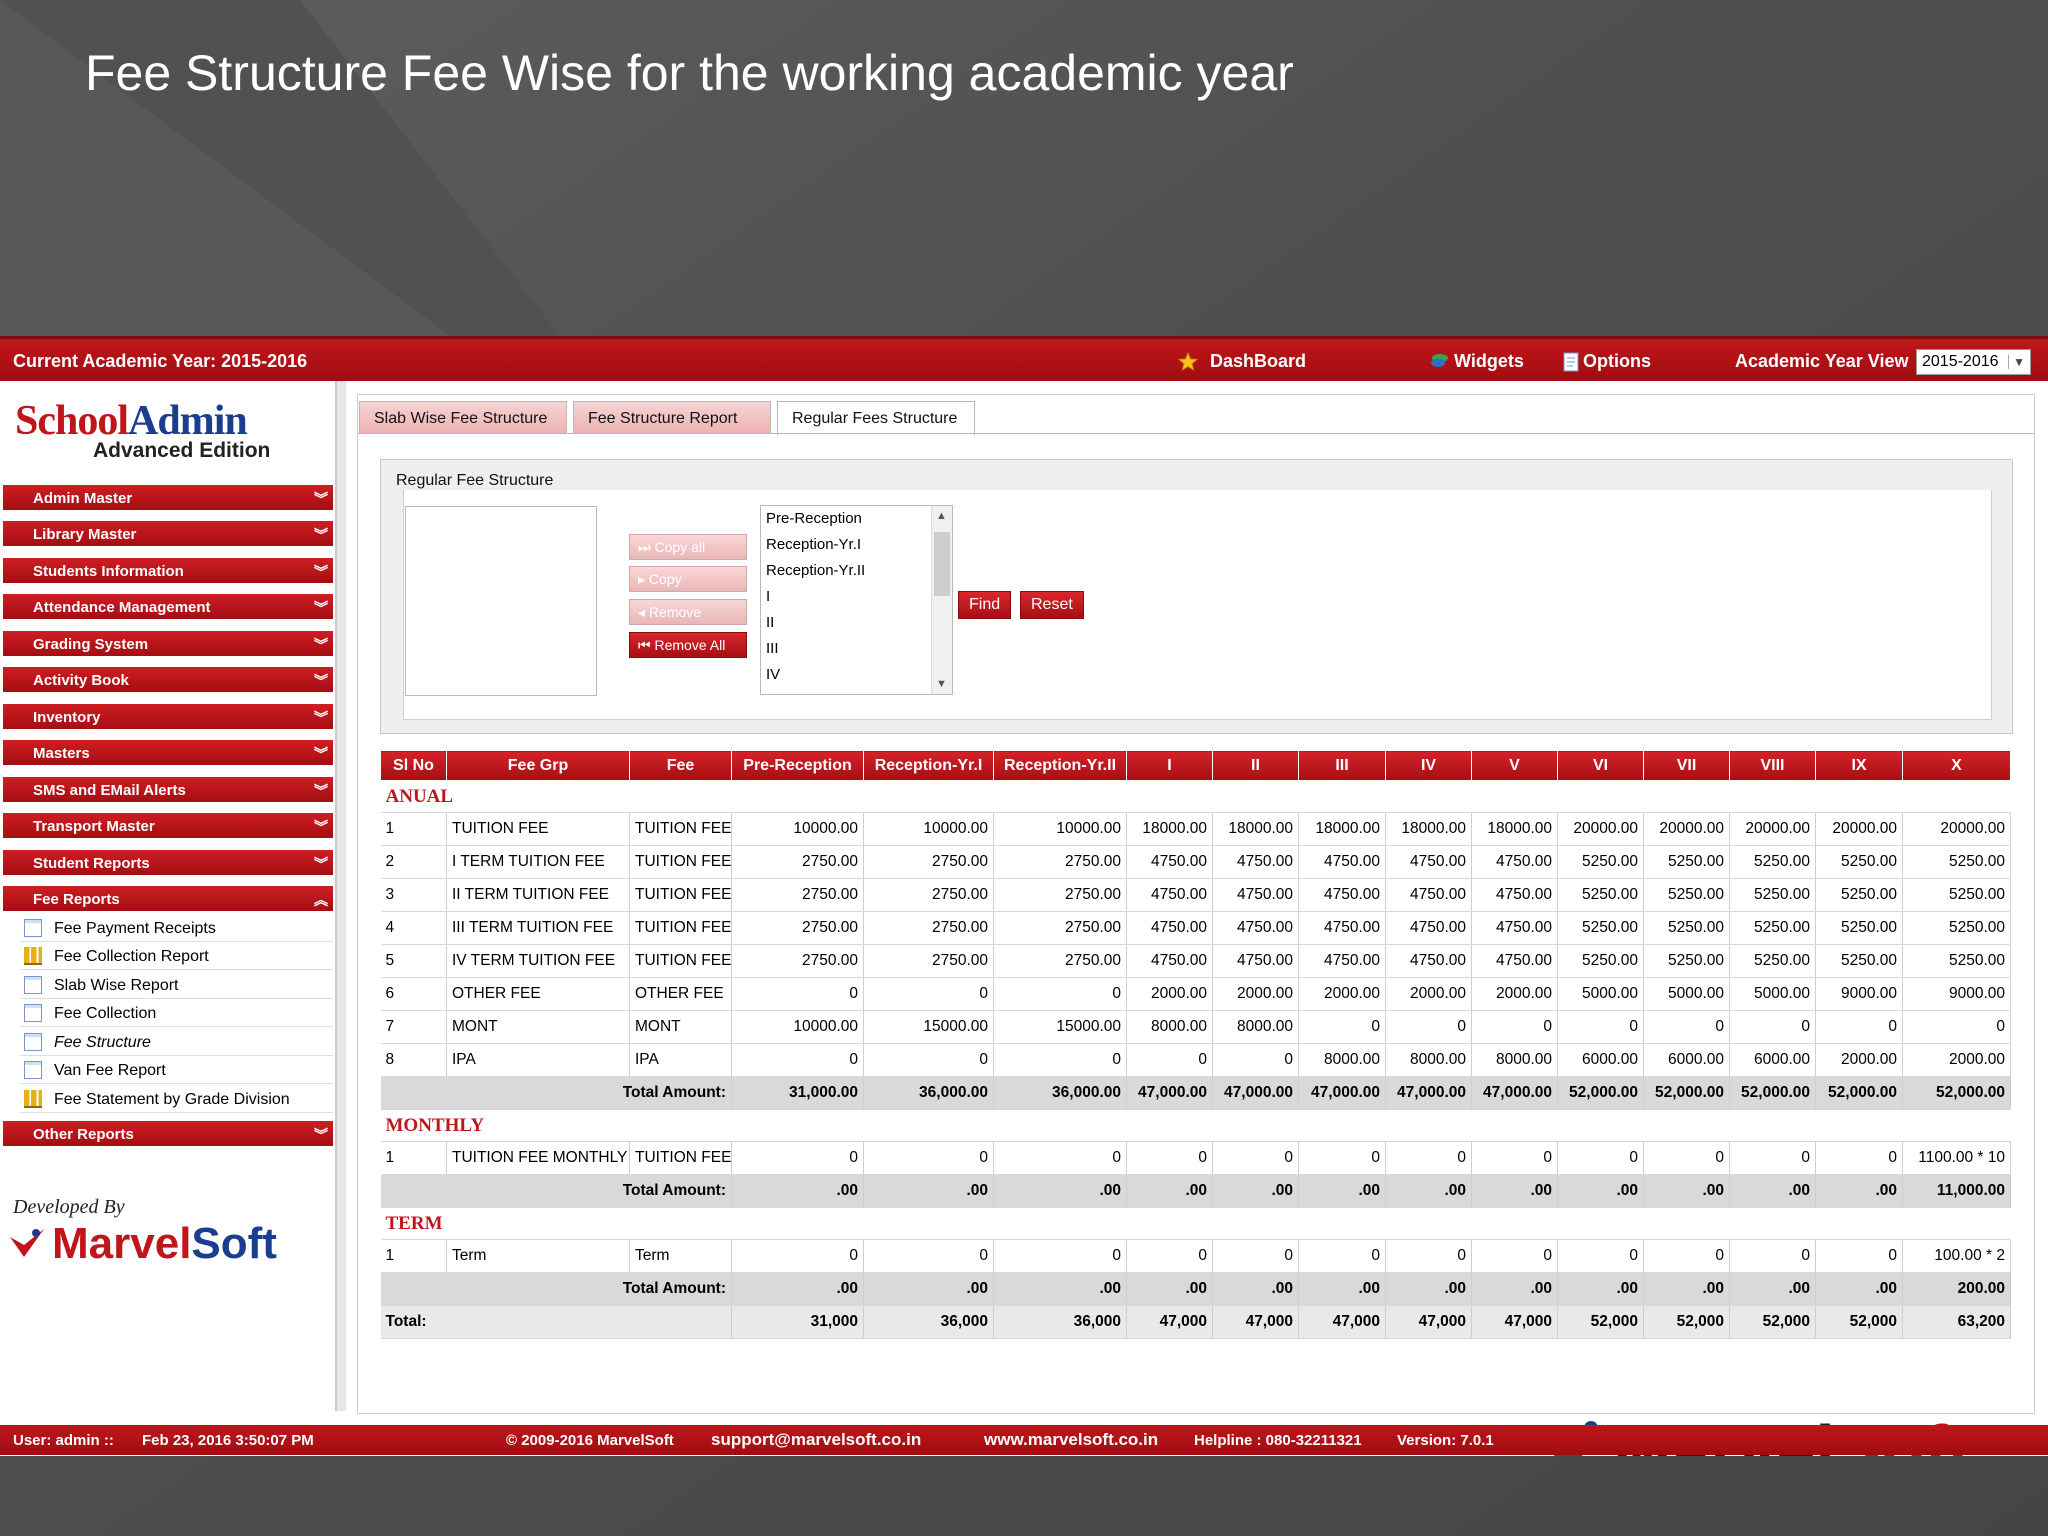 The height and width of the screenshot is (1536, 2048). What do you see at coordinates (168, 498) in the screenshot?
I see `menu-admin-master: Admin Master ︾` at bounding box center [168, 498].